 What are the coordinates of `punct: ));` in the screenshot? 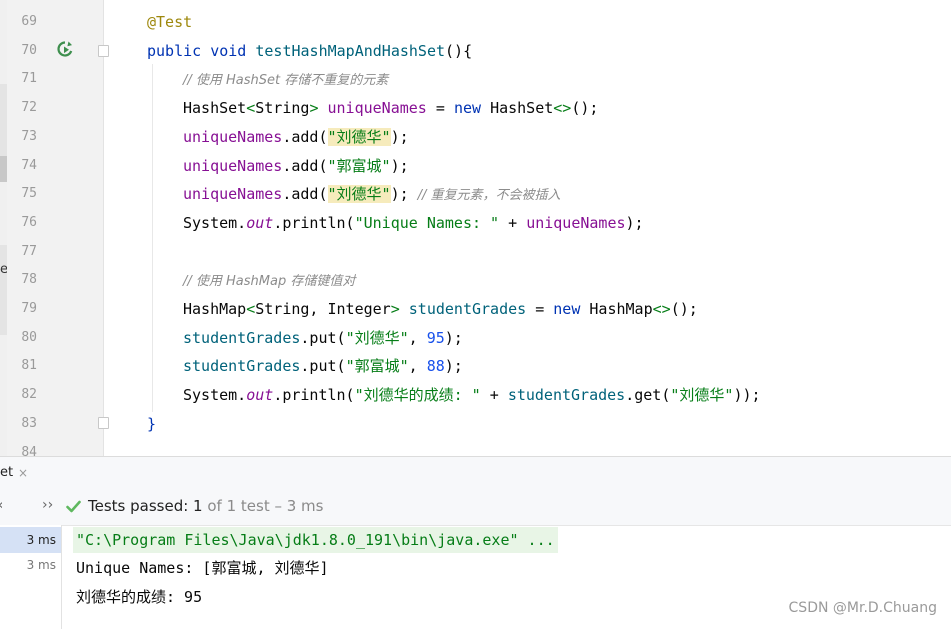 It's located at (747, 395).